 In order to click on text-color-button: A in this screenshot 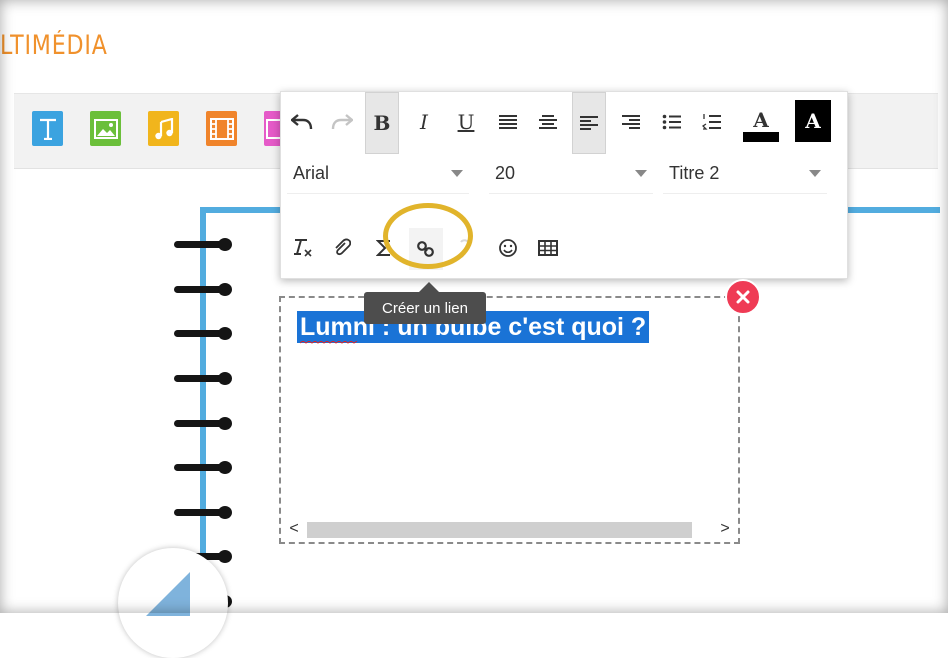, I will do `click(761, 126)`.